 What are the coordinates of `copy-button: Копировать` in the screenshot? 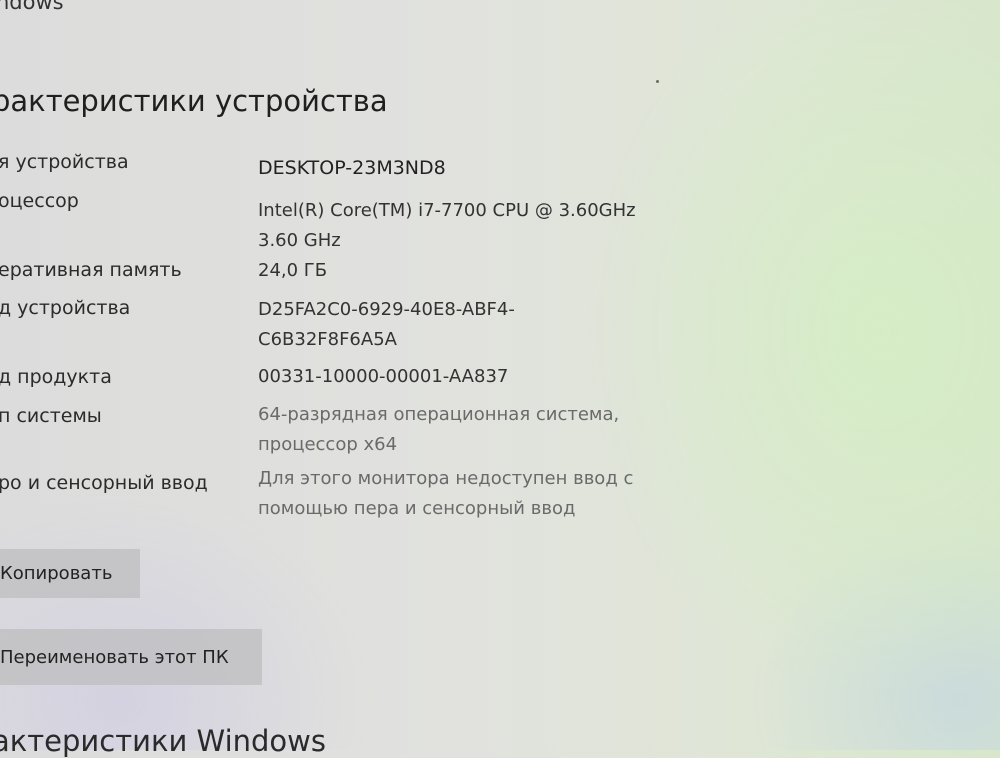 It's located at (70, 573).